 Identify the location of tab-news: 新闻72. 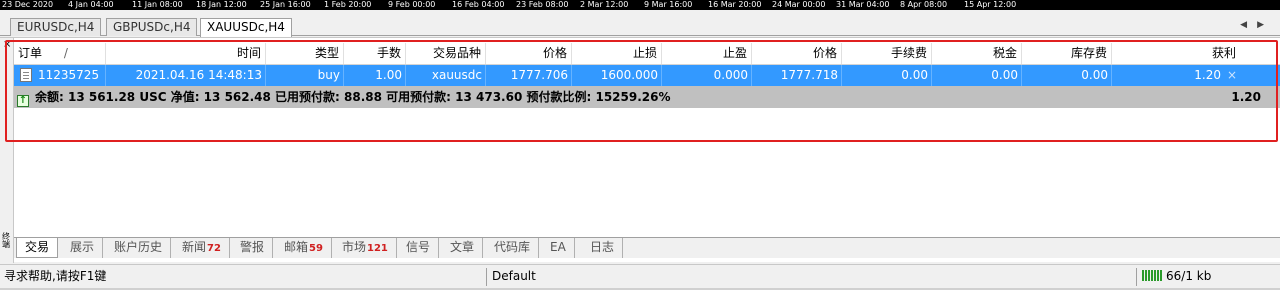
(202, 248).